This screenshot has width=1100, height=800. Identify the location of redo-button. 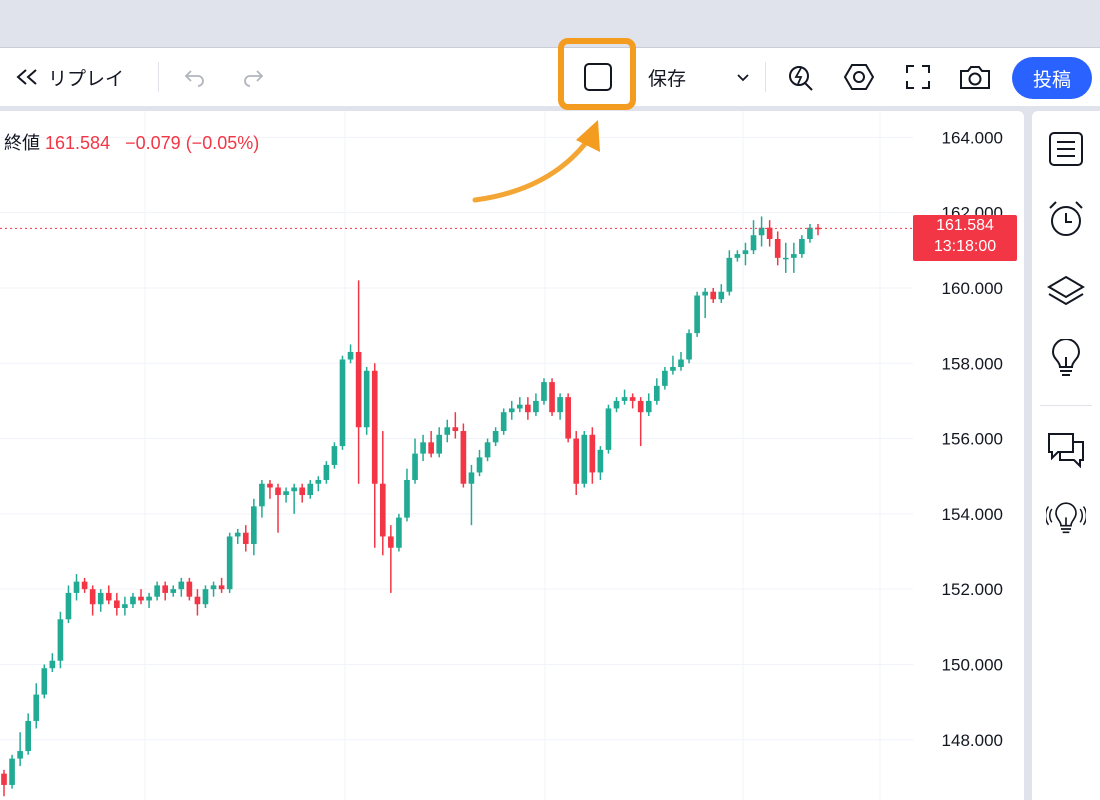
(253, 77).